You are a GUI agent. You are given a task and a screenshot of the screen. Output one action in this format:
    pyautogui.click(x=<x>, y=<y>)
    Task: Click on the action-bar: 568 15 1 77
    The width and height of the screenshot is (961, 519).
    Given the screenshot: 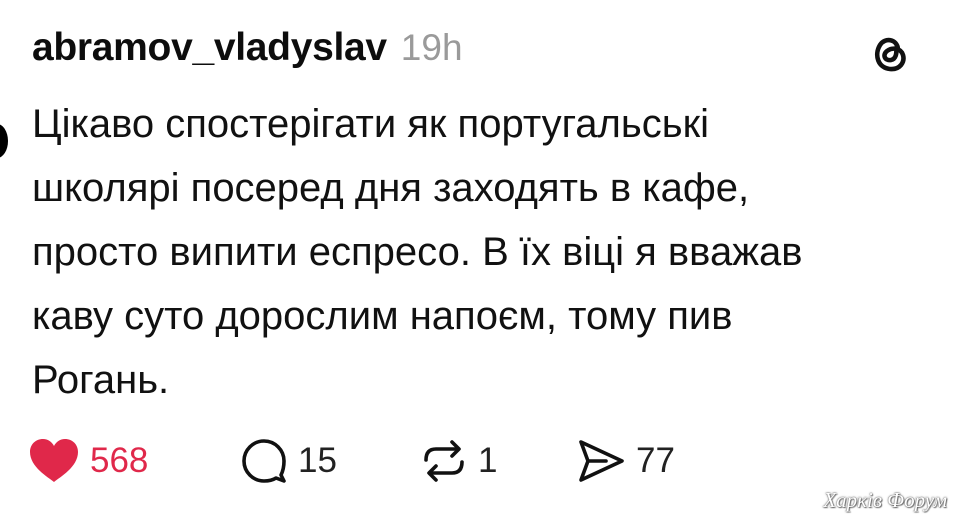 What is the action you would take?
    pyautogui.click(x=378, y=461)
    